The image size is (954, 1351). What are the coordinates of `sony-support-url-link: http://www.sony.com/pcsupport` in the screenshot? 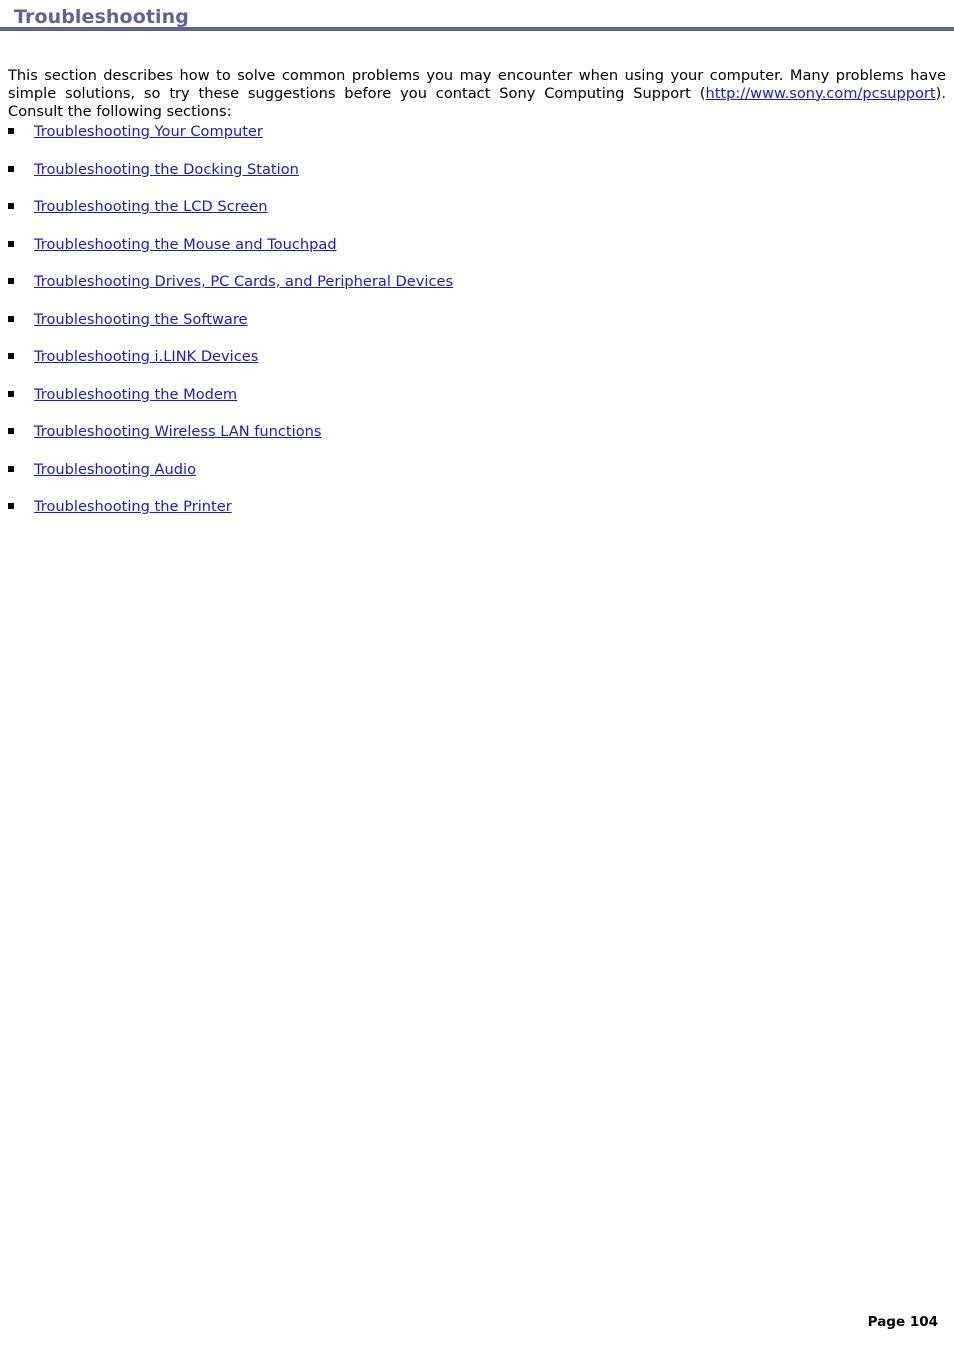 It's located at (820, 93).